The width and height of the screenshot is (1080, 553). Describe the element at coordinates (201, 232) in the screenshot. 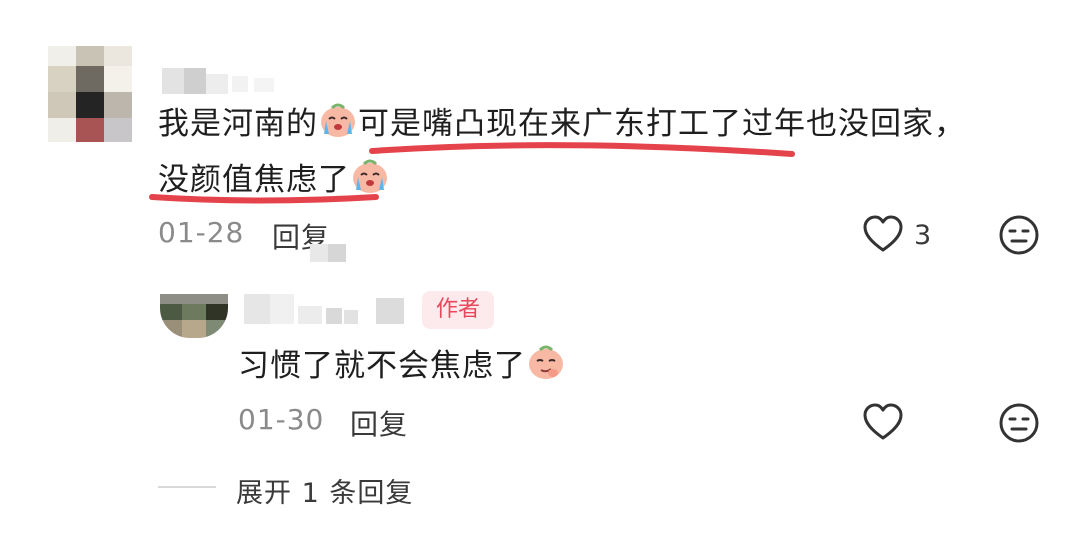

I see `comment-date: 01-28` at that location.